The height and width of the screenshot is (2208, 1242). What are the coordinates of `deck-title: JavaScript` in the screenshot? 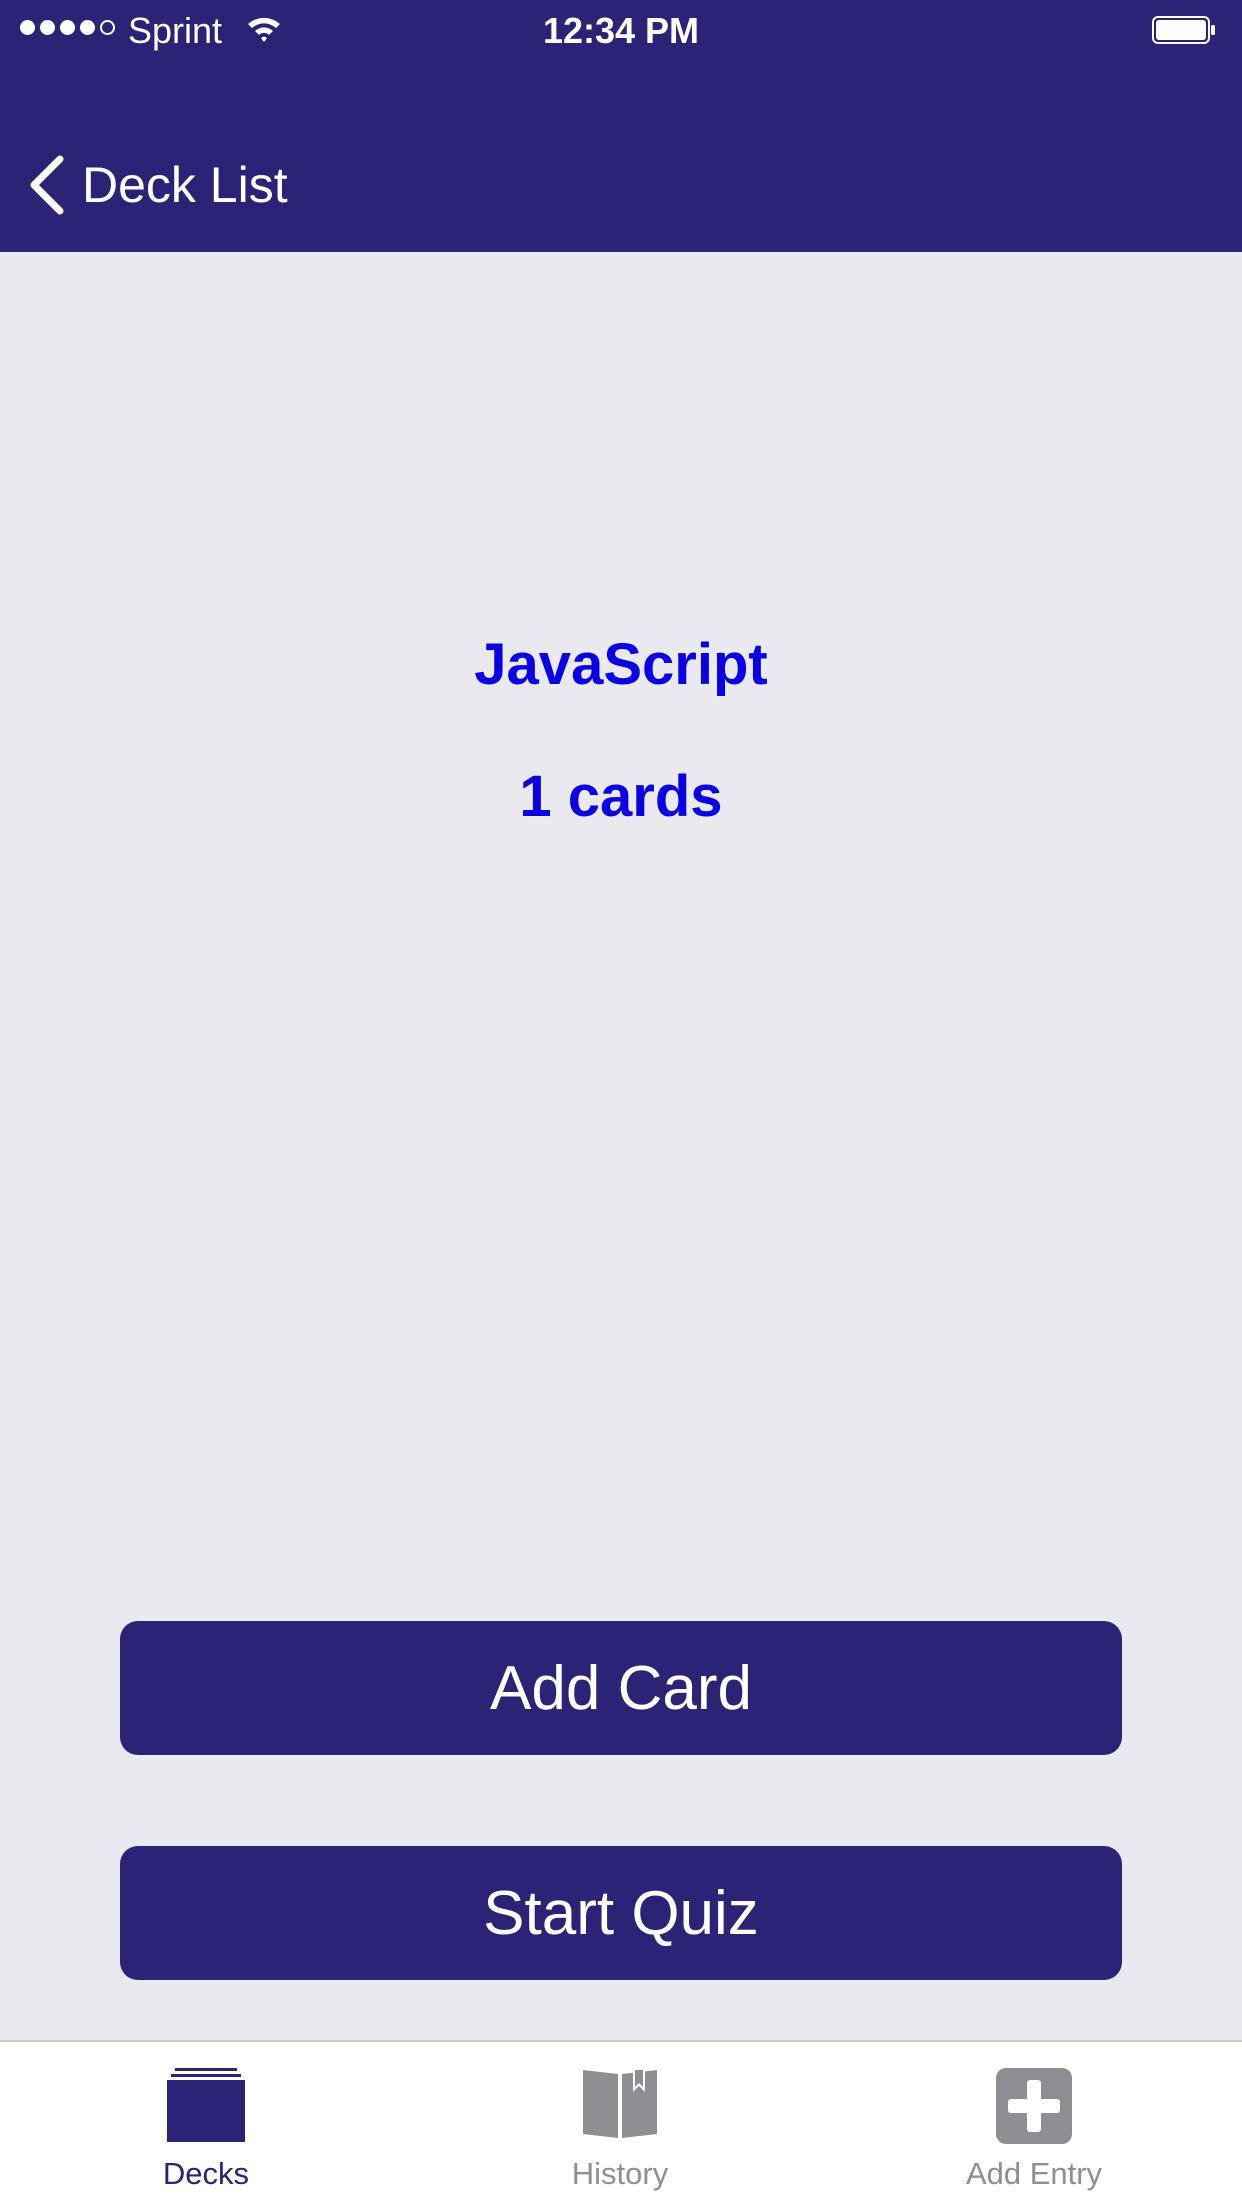 It's located at (621, 664).